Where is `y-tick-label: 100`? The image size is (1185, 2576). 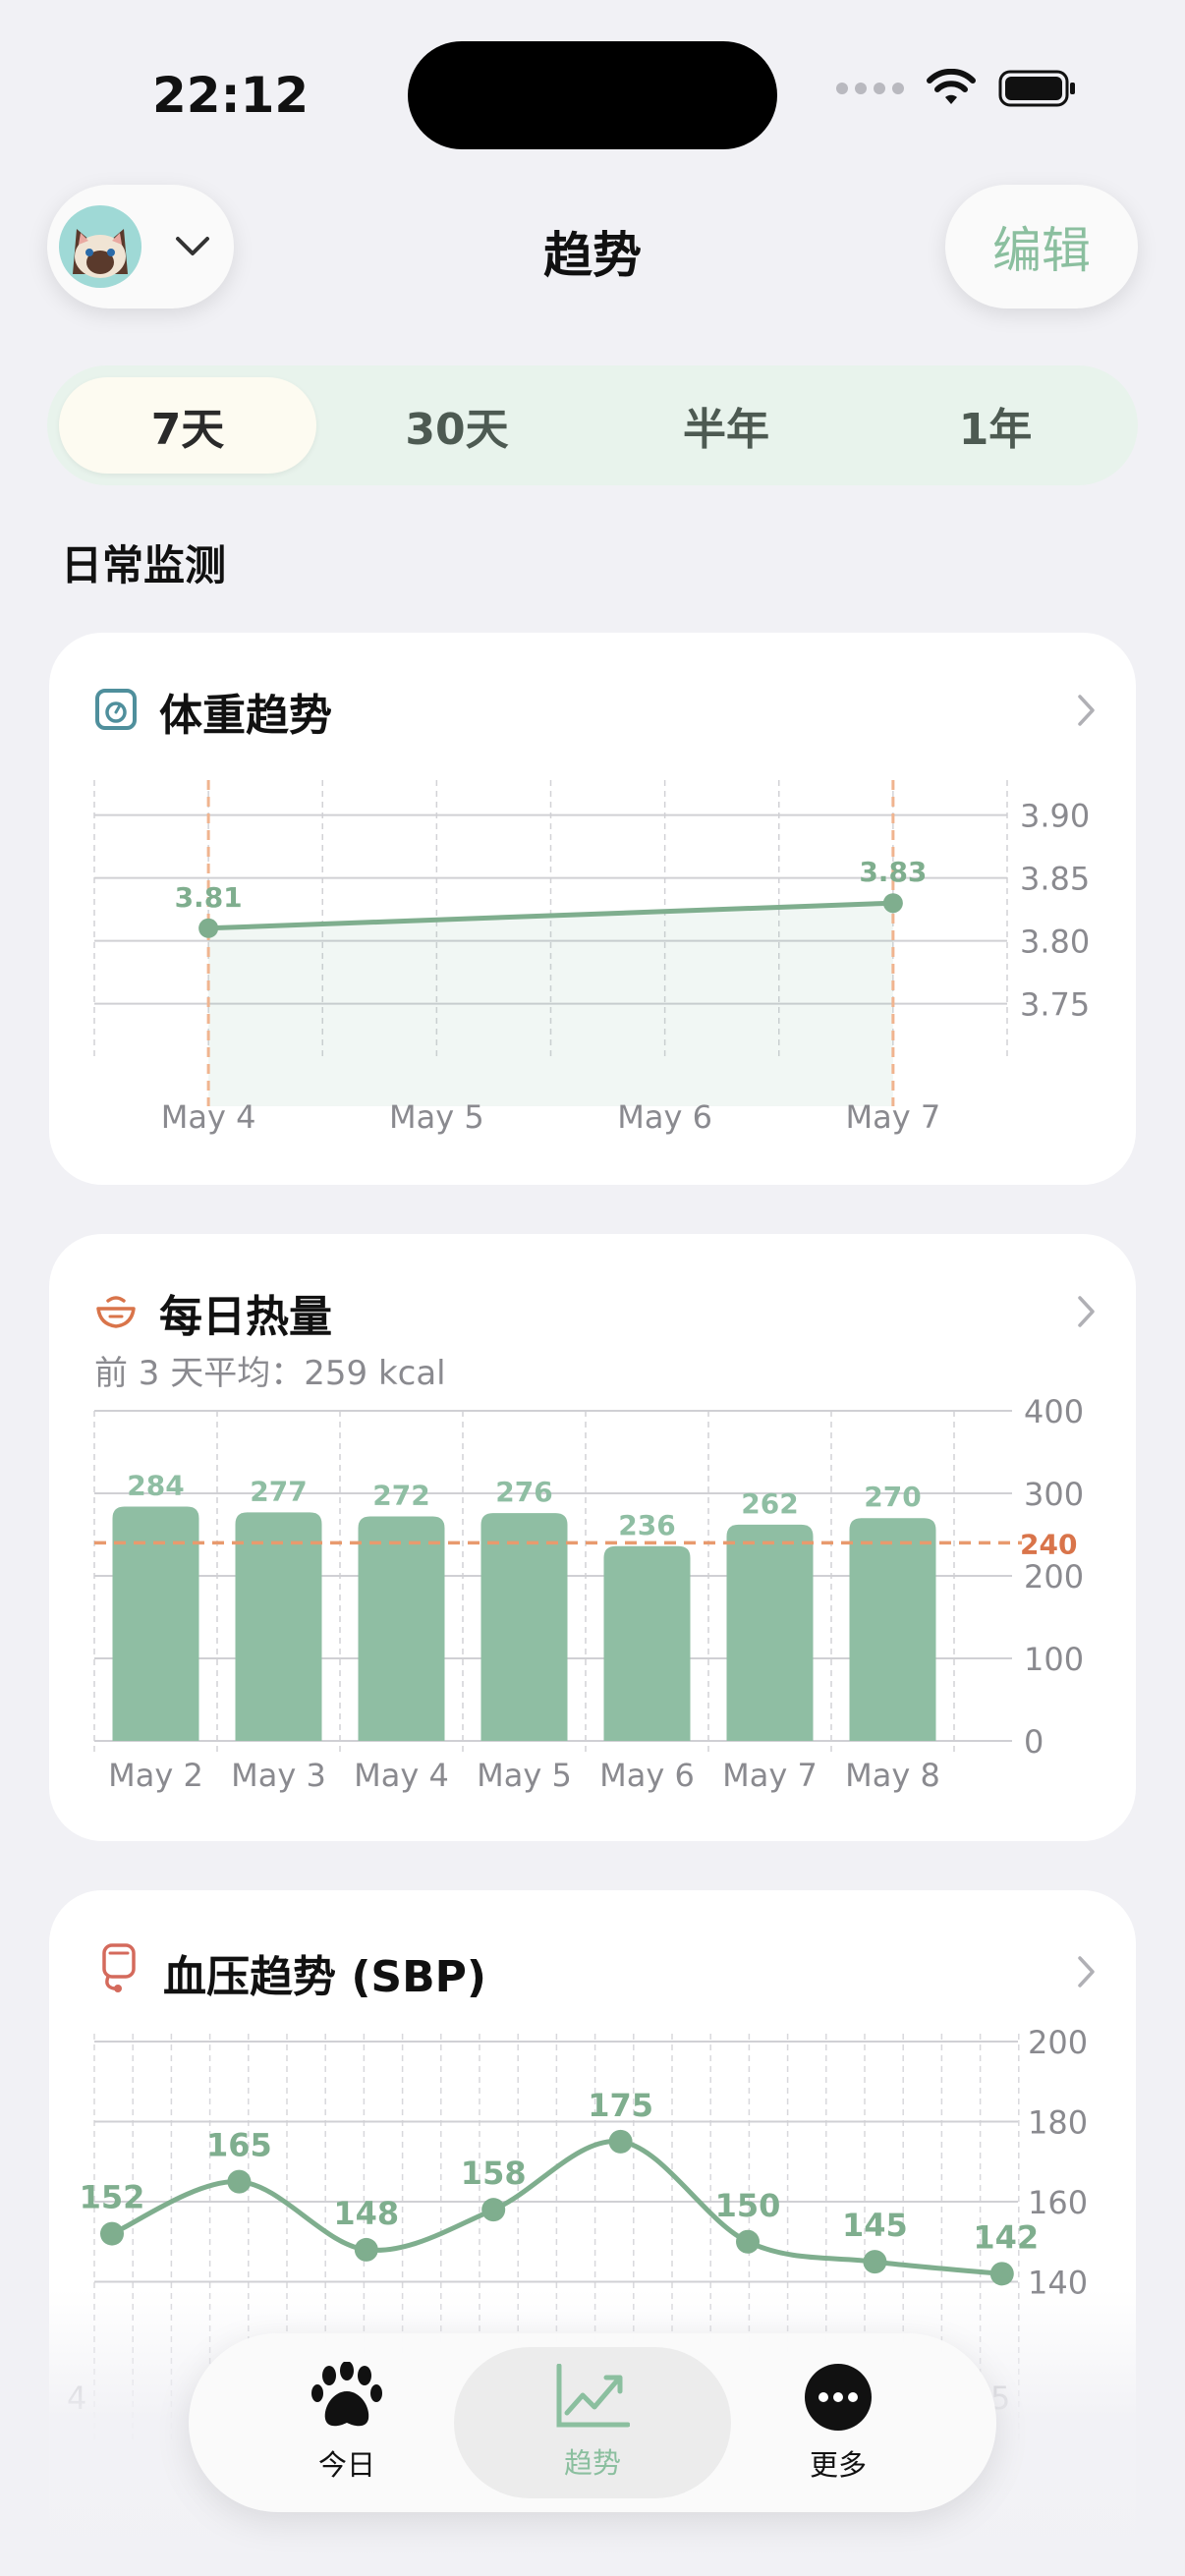 y-tick-label: 100 is located at coordinates (1054, 1659).